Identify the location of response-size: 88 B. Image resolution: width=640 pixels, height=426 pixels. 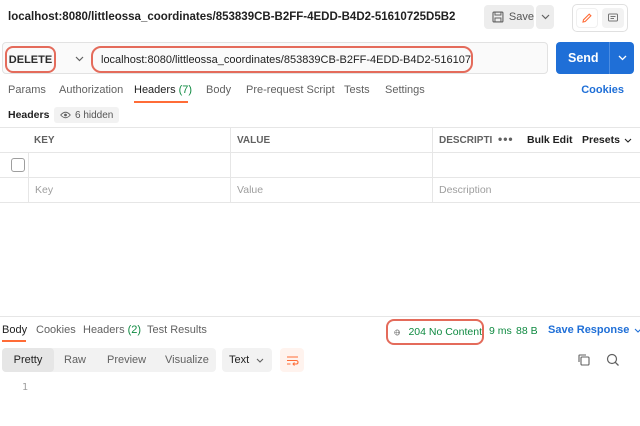
(527, 331).